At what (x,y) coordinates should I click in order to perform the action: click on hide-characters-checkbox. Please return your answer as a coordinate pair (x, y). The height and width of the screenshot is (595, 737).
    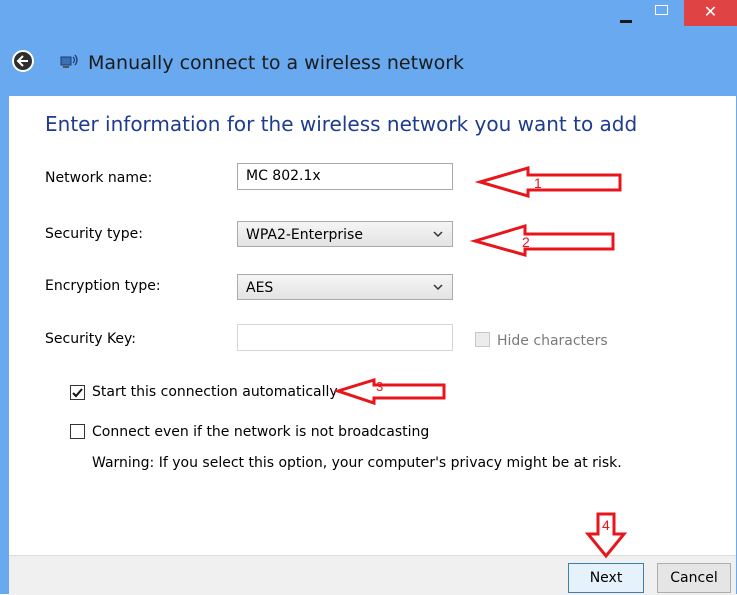
    Looking at the image, I should click on (482, 339).